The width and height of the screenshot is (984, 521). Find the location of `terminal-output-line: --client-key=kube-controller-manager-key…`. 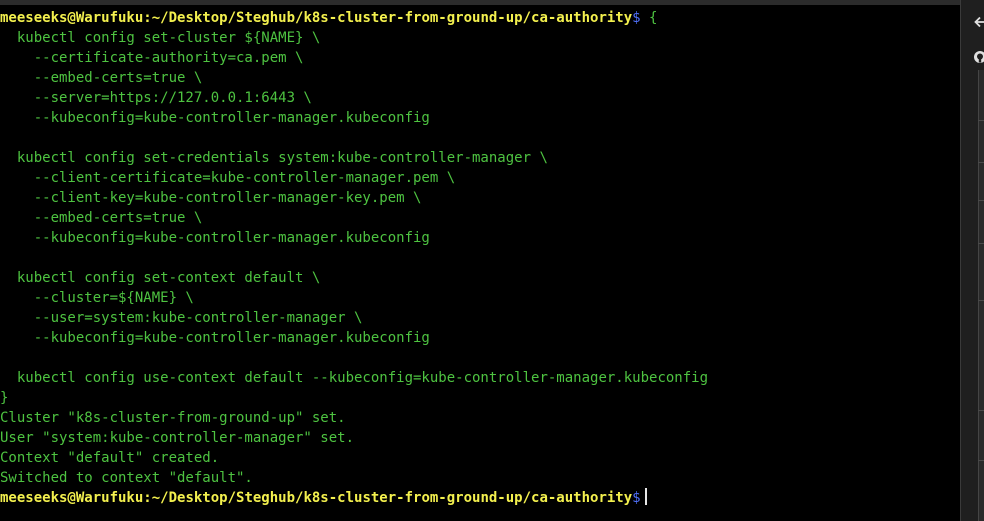

terminal-output-line: --client-key=kube-controller-manager-key… is located at coordinates (211, 198).